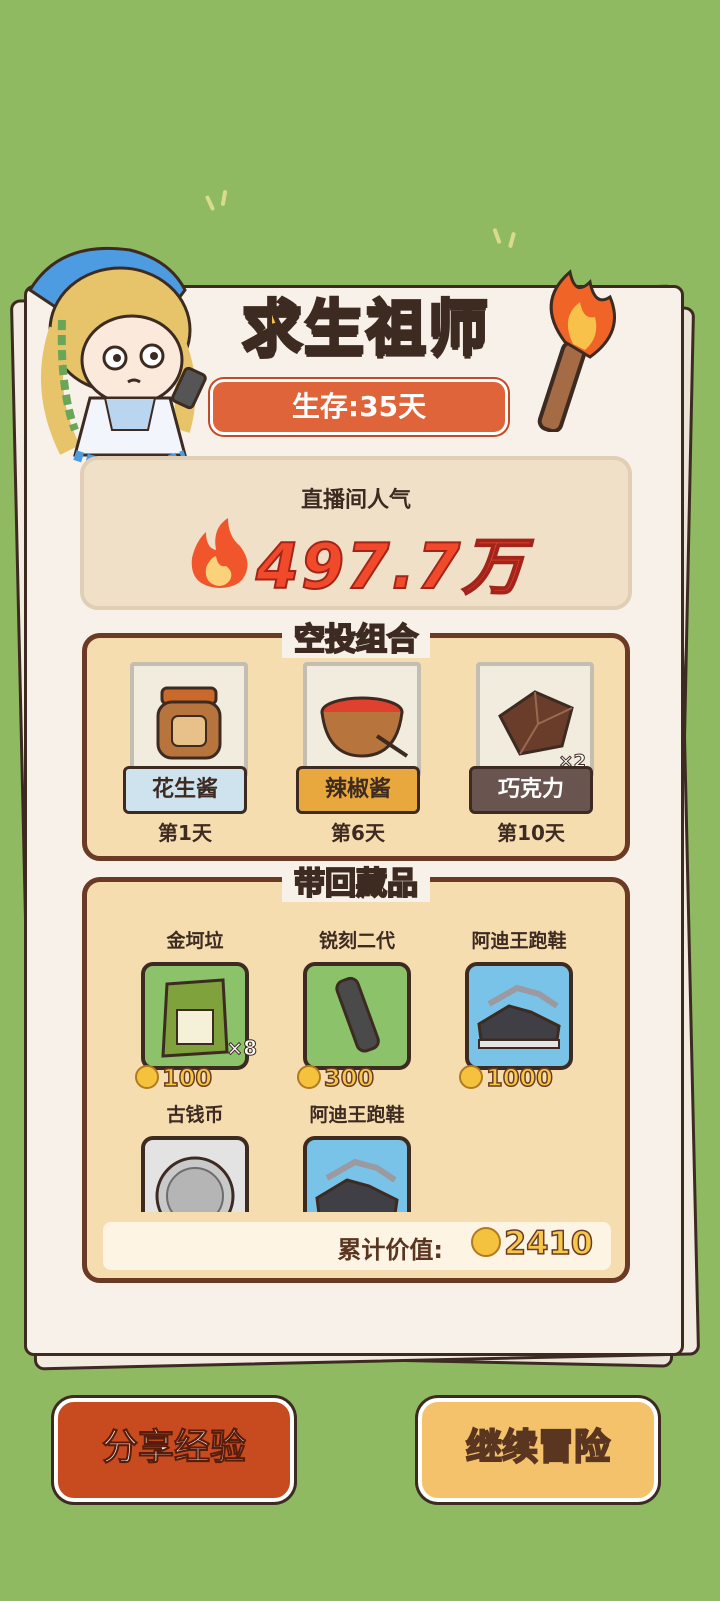 This screenshot has width=720, height=1601. Describe the element at coordinates (531, 833) in the screenshot. I see `item-day: 第10天` at that location.